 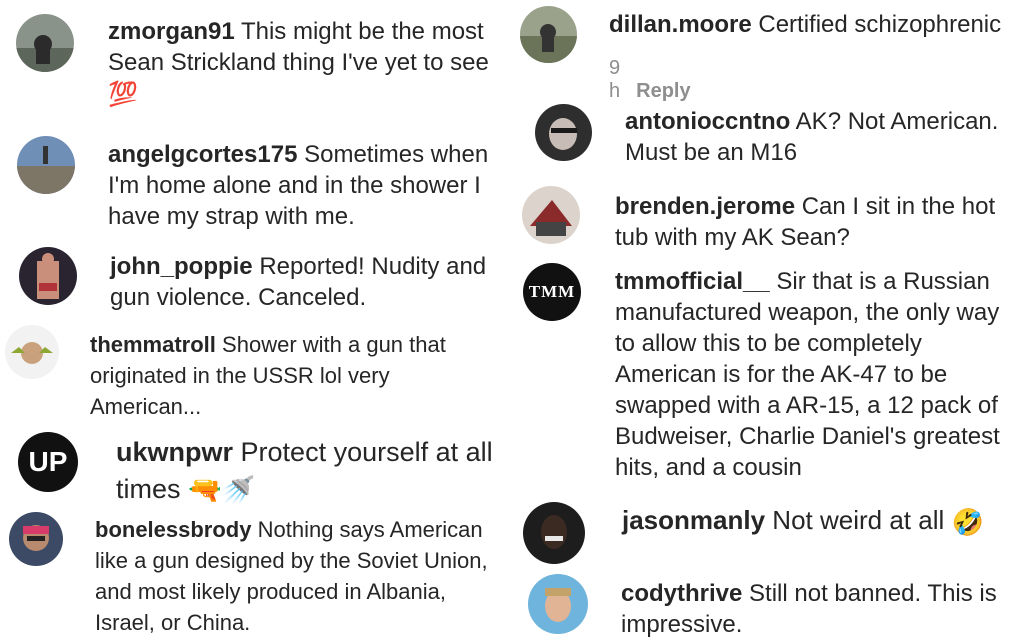 I want to click on avatar-label: TMM, so click(x=552, y=291).